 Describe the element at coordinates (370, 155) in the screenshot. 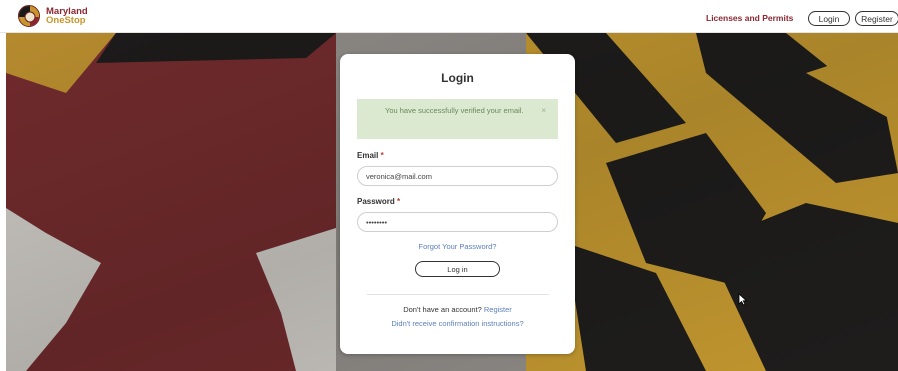

I see `email-label: Email *` at that location.